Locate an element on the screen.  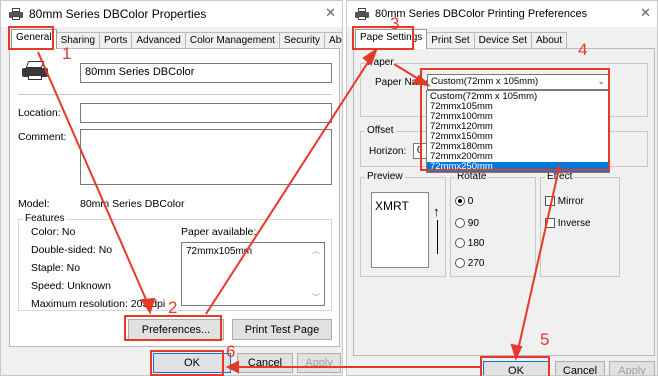
highlight-preferences-ok is located at coordinates (515, 366).